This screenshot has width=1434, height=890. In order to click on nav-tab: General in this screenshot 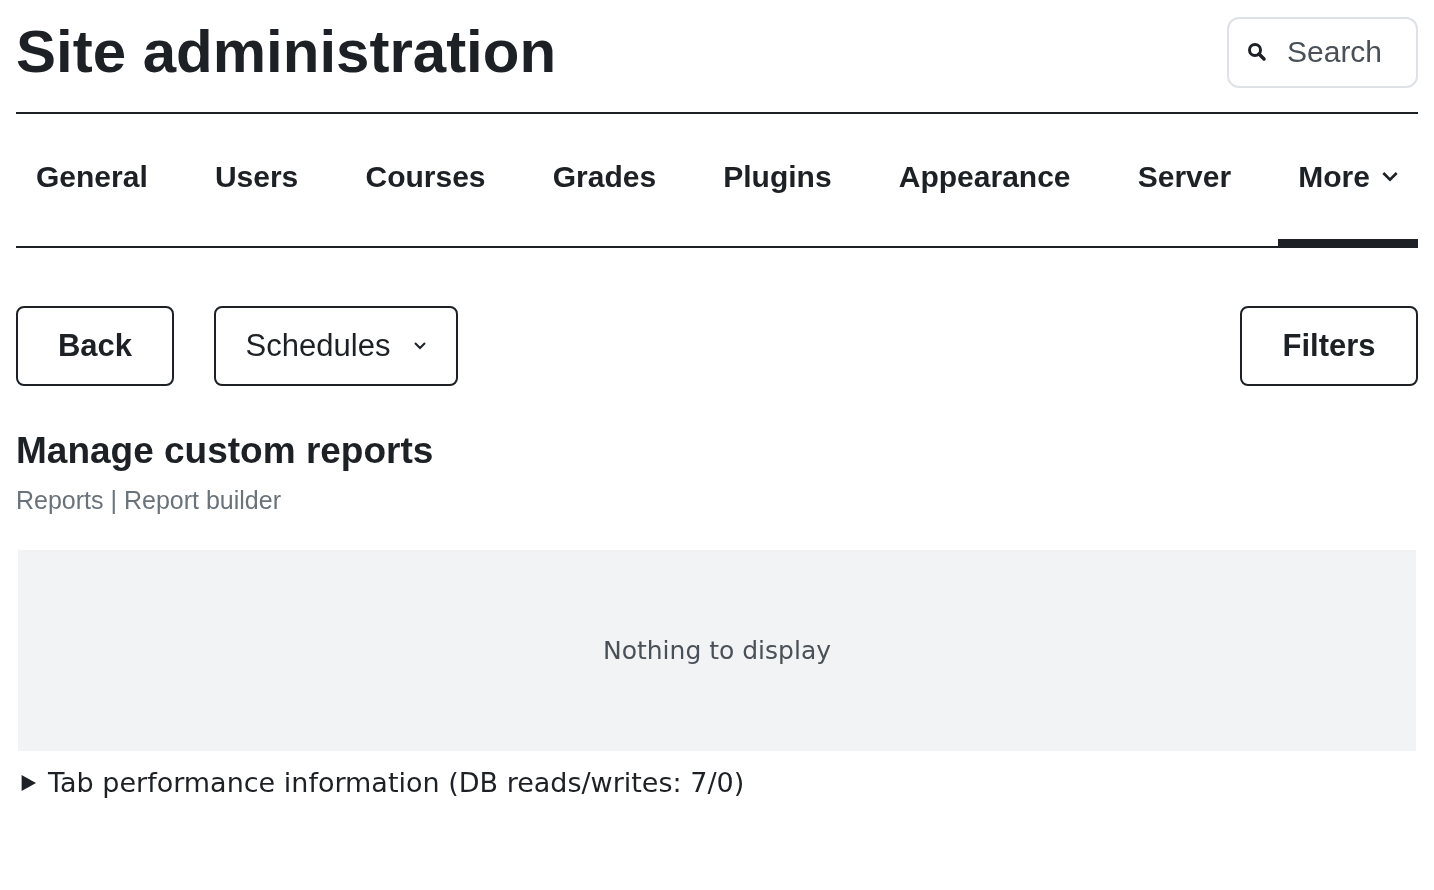, I will do `click(92, 180)`.